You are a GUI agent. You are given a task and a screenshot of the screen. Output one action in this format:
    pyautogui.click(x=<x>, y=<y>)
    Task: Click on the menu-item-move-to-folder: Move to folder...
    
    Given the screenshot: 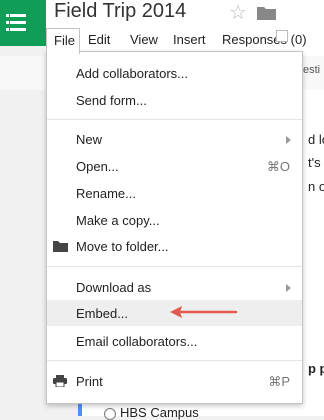 What is the action you would take?
    pyautogui.click(x=174, y=246)
    